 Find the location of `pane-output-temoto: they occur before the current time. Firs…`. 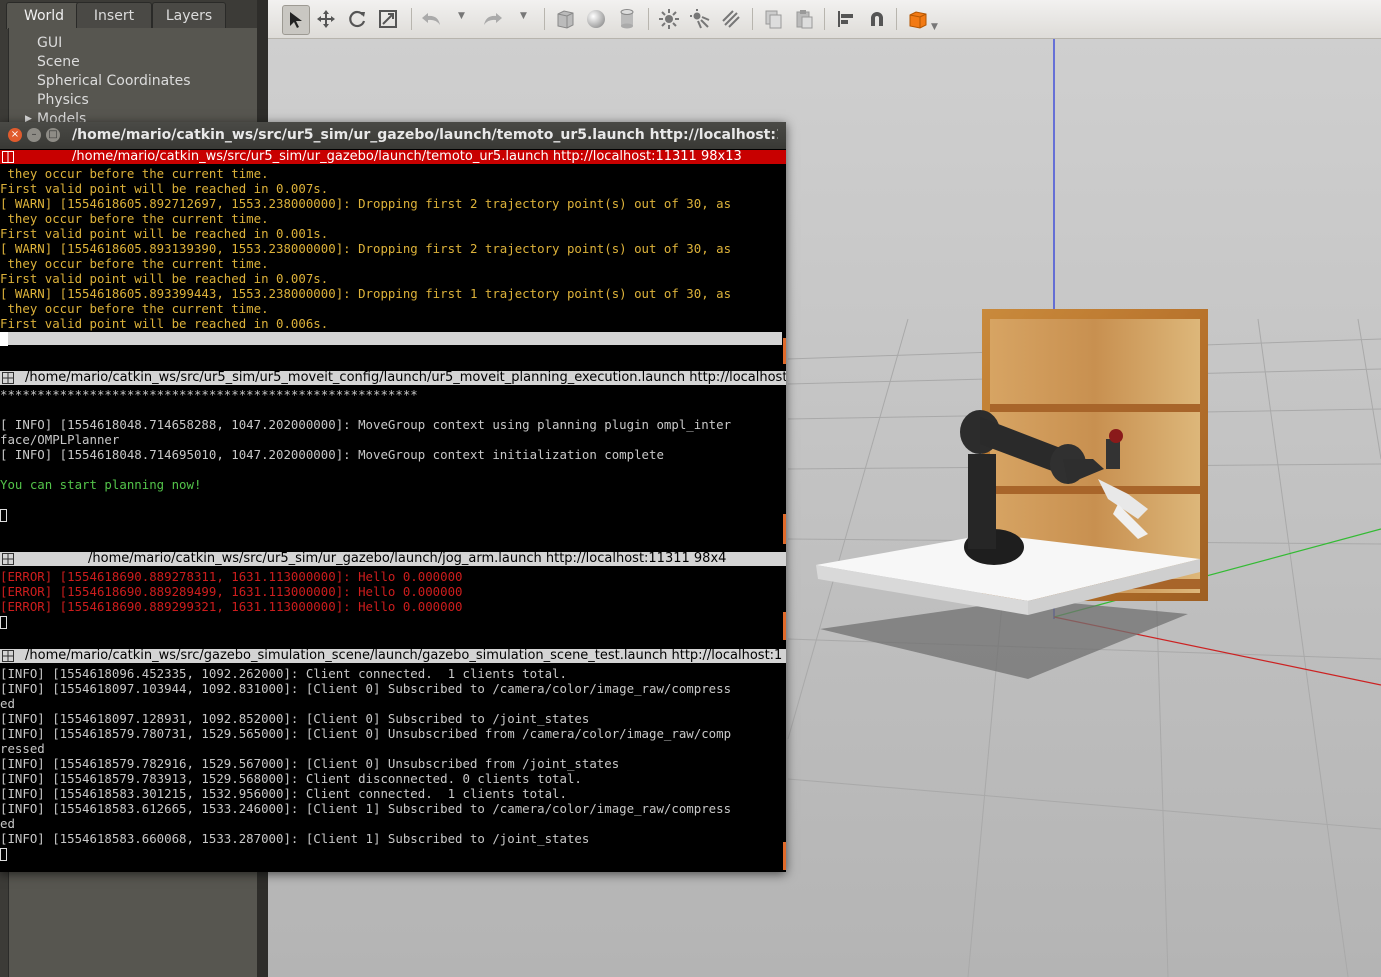

pane-output-temoto: they occur before the current time. Firs… is located at coordinates (392, 248).